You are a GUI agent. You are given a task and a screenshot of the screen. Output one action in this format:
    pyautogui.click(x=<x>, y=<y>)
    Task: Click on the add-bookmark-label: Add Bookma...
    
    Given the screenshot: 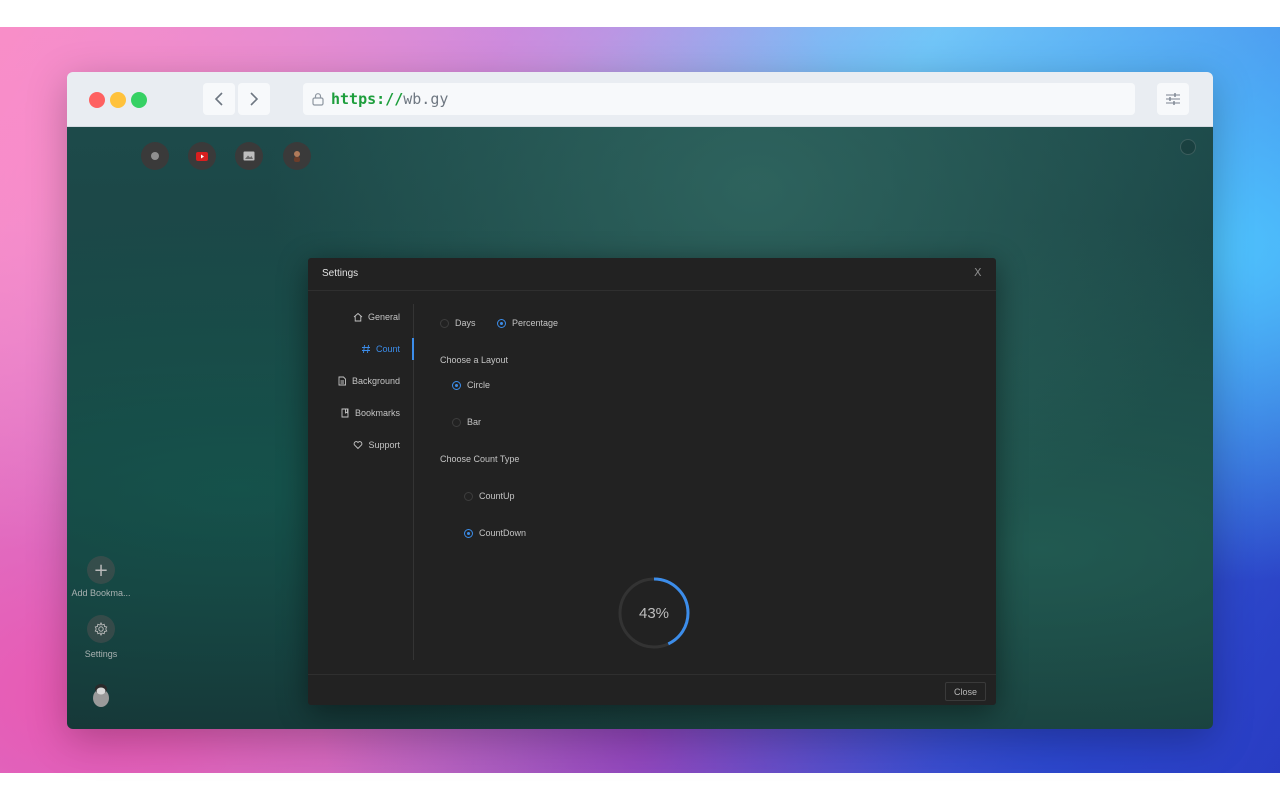 What is the action you would take?
    pyautogui.click(x=101, y=593)
    